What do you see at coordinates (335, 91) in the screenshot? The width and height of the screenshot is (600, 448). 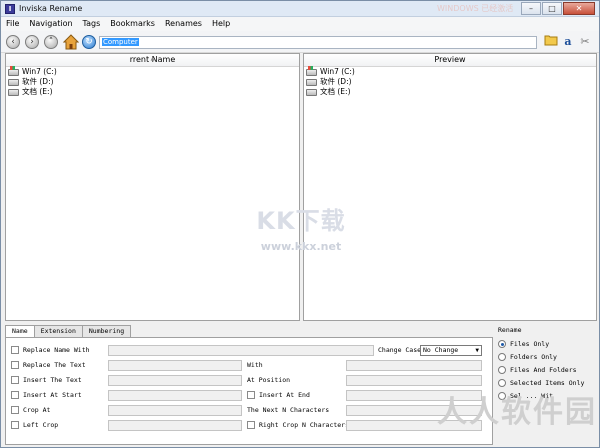 I see `drive-label: 文档 (E:)` at bounding box center [335, 91].